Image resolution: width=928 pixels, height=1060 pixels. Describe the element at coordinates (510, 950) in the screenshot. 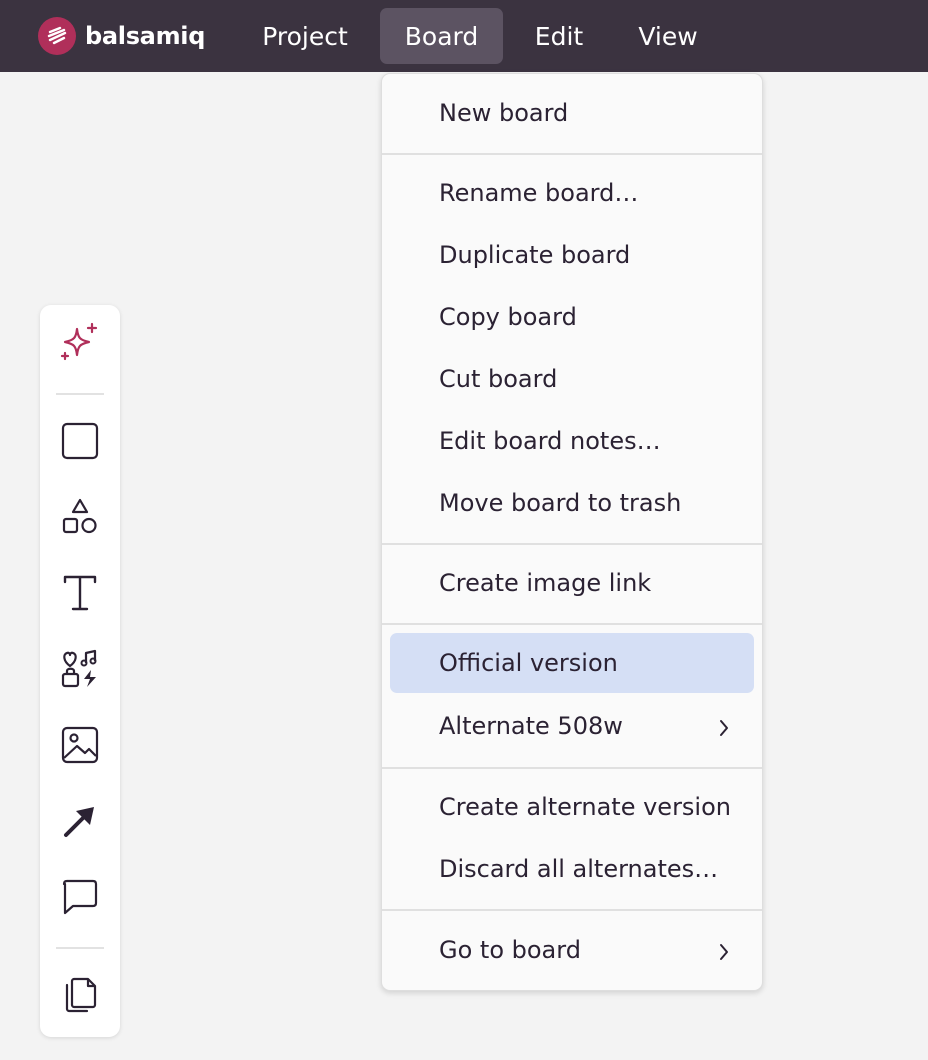

I see `menu-item-label: Go to board` at that location.